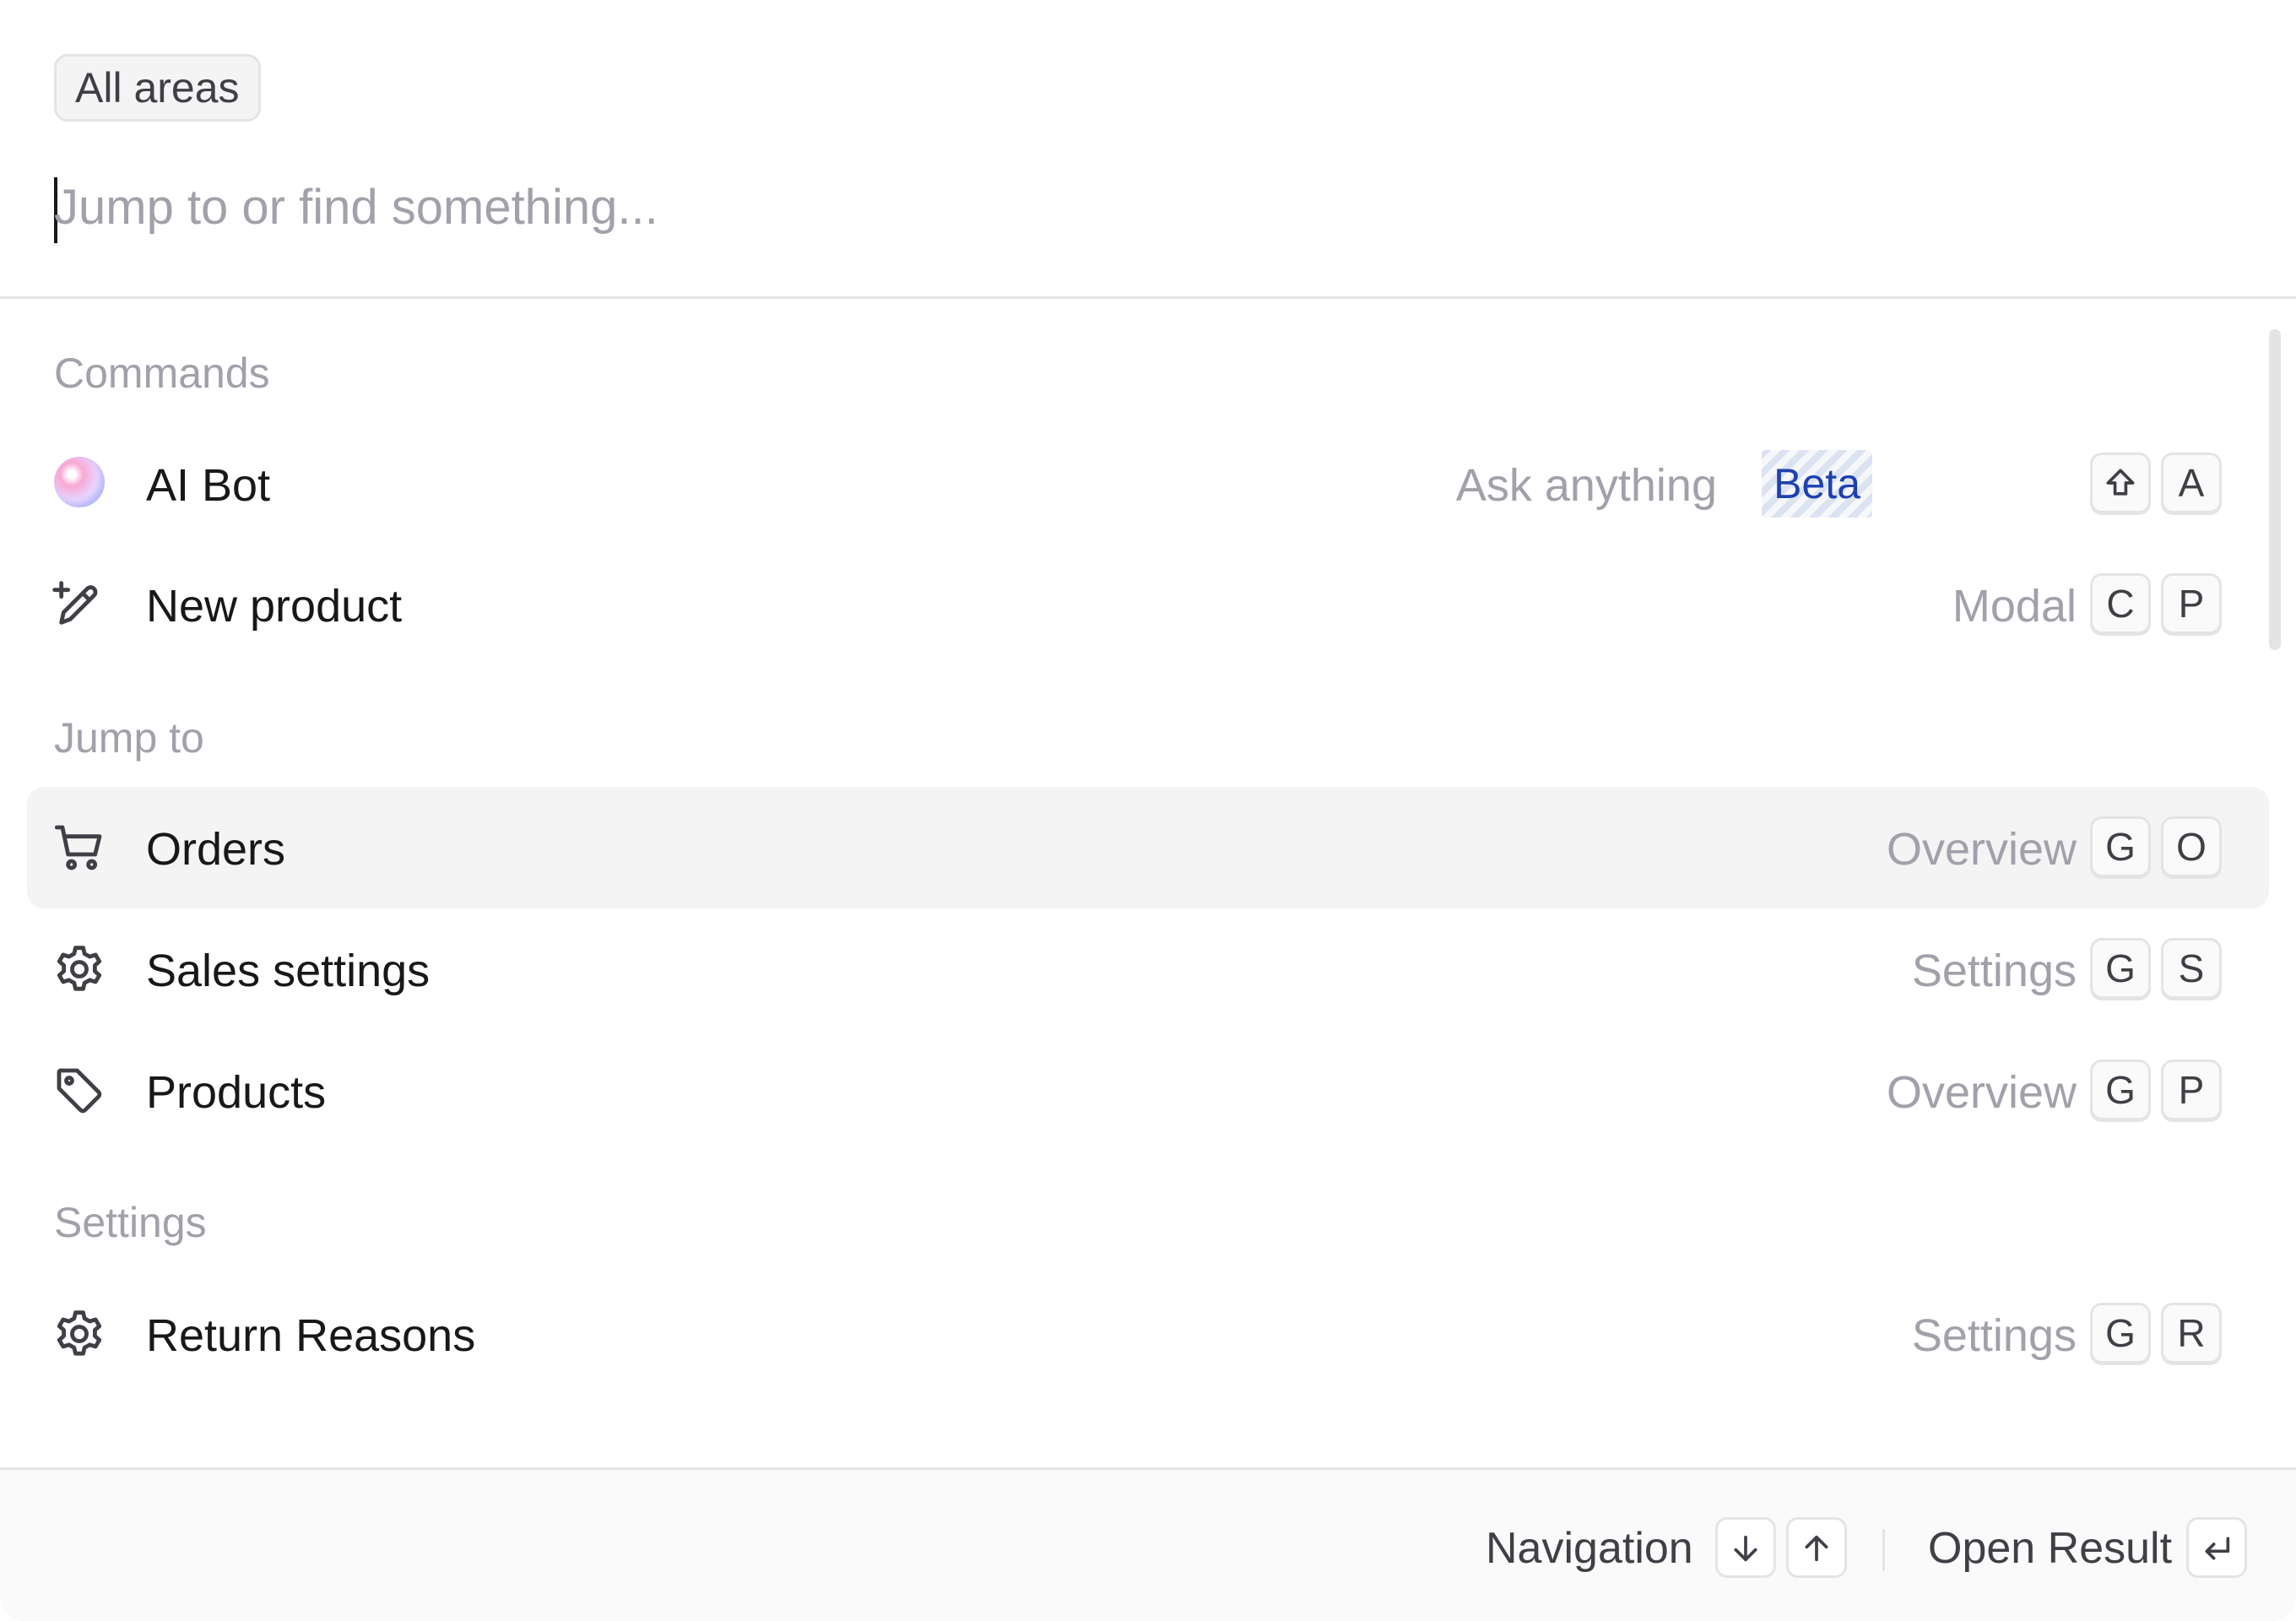 Image resolution: width=2296 pixels, height=1621 pixels. I want to click on shift-key-icon, so click(2120, 483).